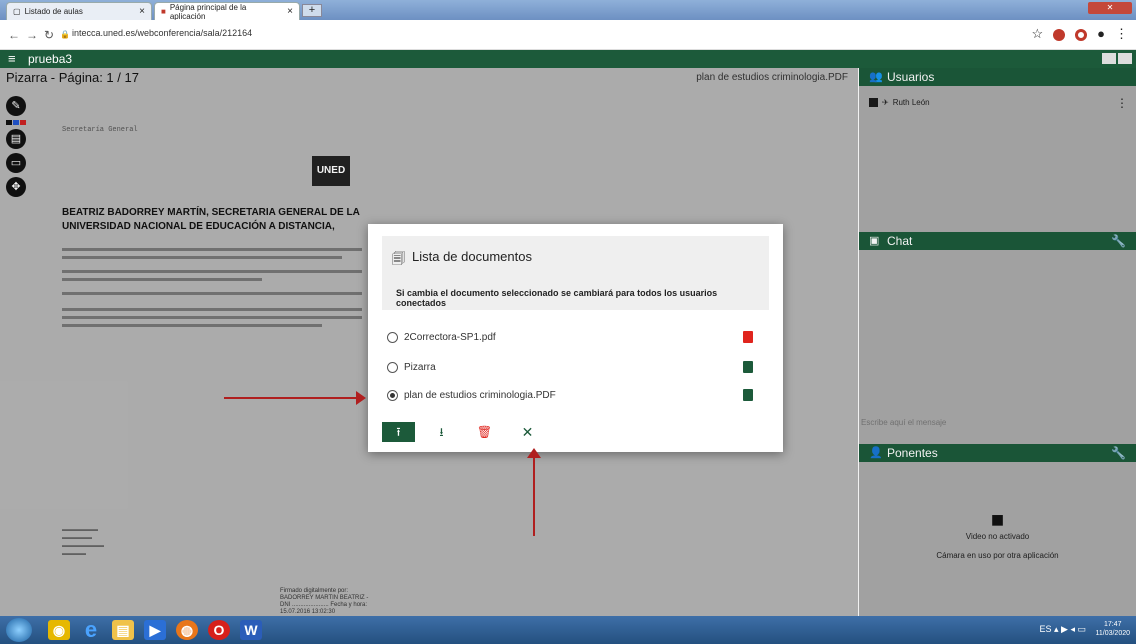 The height and width of the screenshot is (644, 1136). I want to click on extension-icon, so click(1059, 35).